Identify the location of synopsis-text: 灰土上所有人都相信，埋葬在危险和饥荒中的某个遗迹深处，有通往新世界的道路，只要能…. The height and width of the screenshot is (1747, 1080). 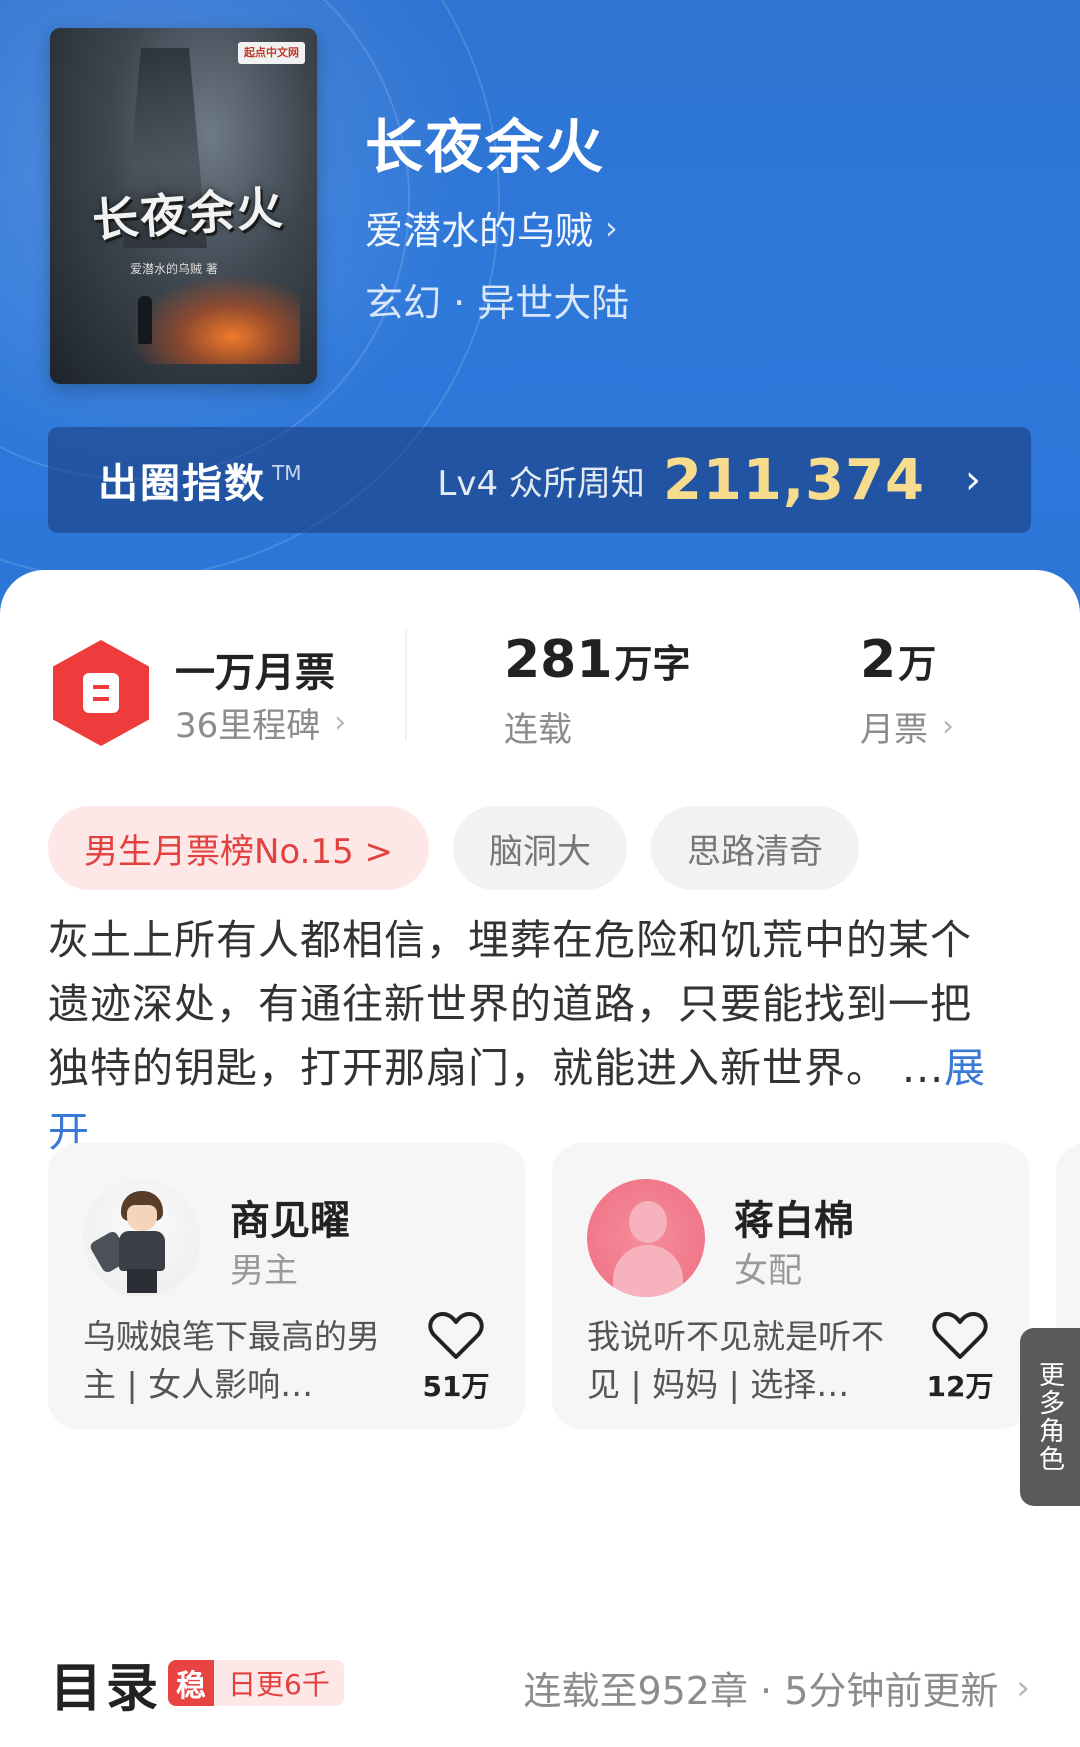
(510, 1004).